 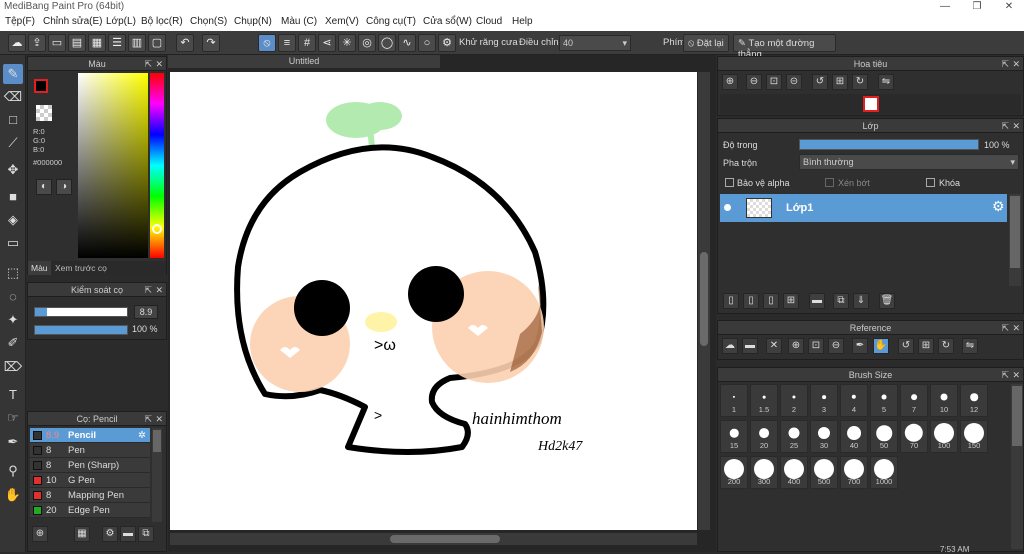 What do you see at coordinates (40, 534) in the screenshot?
I see `add-brush-icon: ⊕` at bounding box center [40, 534].